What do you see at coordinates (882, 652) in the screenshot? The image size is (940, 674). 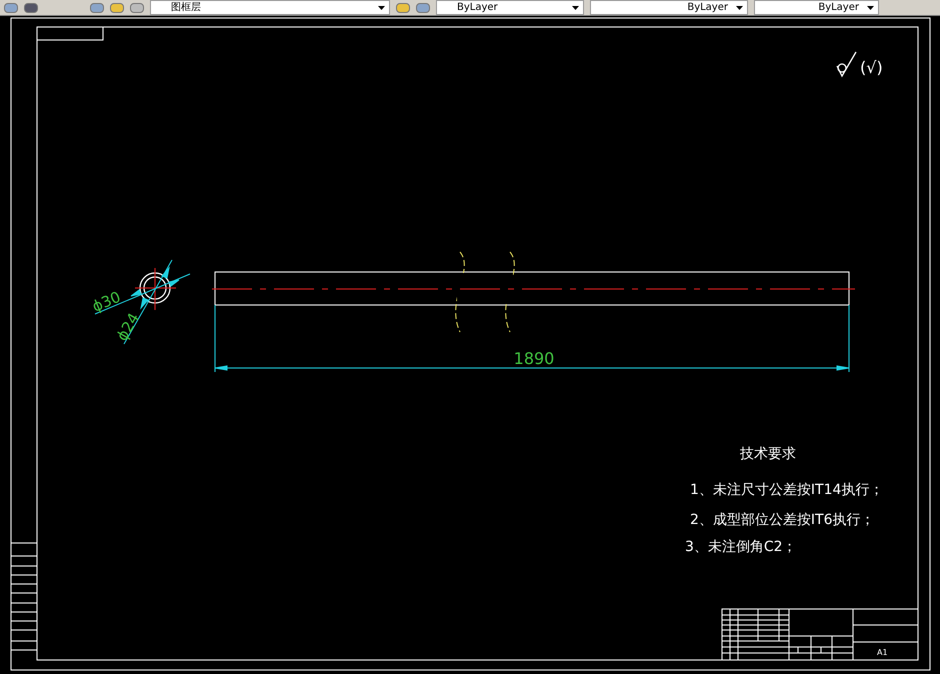 I see `sheet-size: A1` at bounding box center [882, 652].